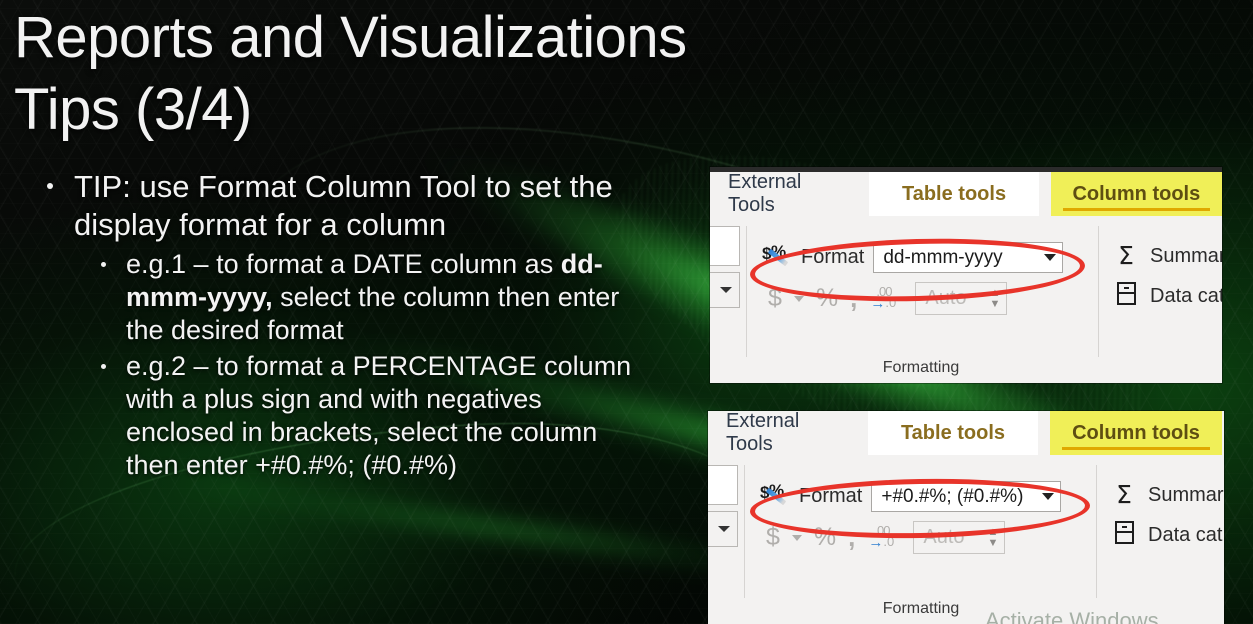 This screenshot has width=1253, height=624. I want to click on ribbon-properties-group: Σ Summari Data cate, so click(1168, 276).